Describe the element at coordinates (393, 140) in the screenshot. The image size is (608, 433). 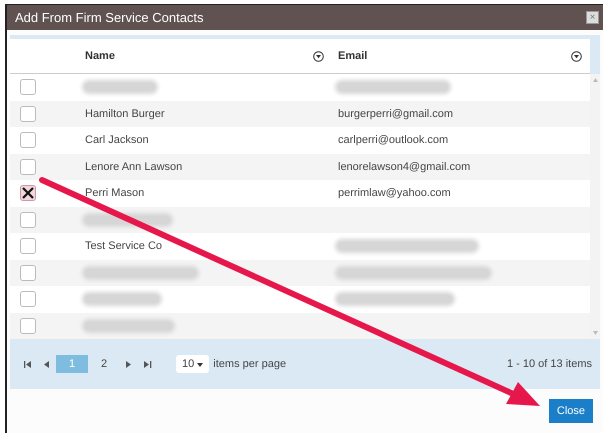
I see `table-cell: carlperri@outlook.com` at that location.